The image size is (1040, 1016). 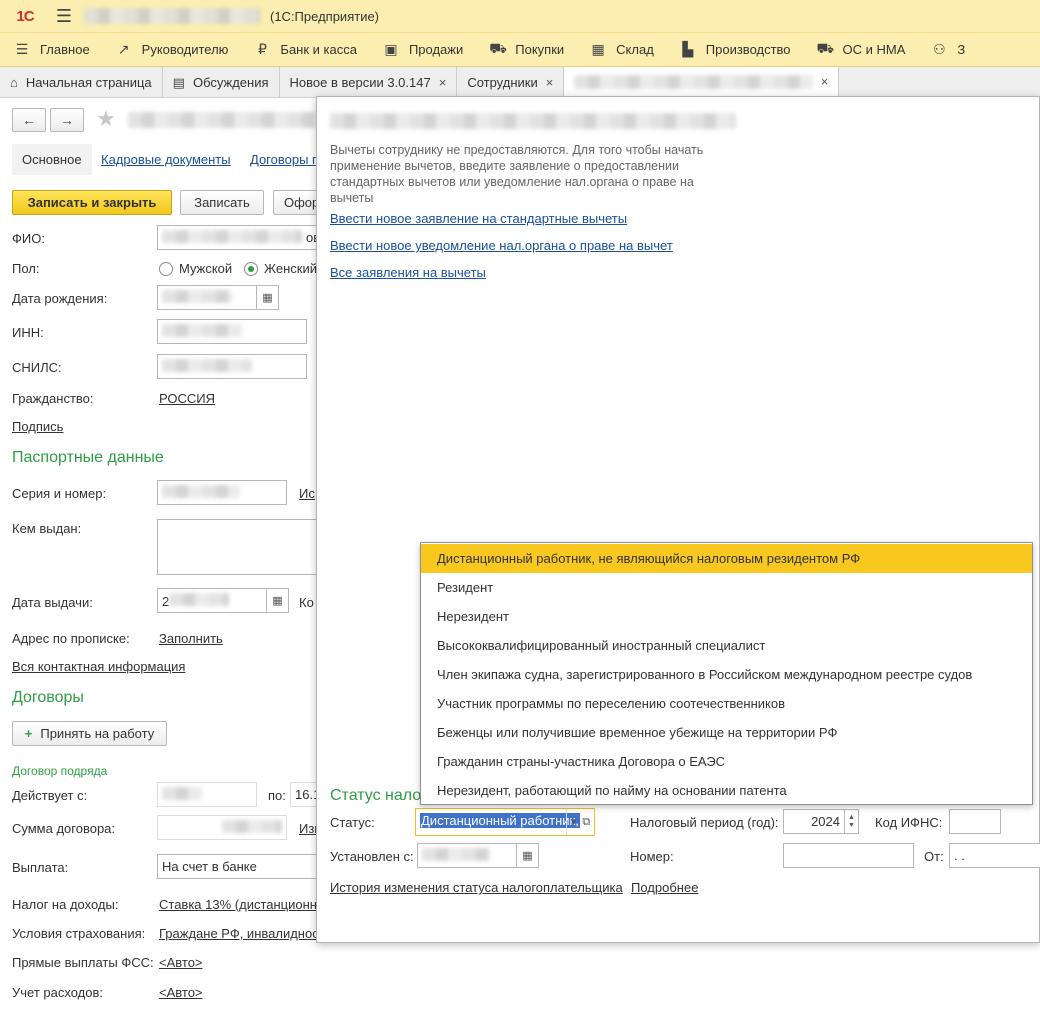 What do you see at coordinates (280, 268) in the screenshot?
I see `gender-female-radio: Женский` at bounding box center [280, 268].